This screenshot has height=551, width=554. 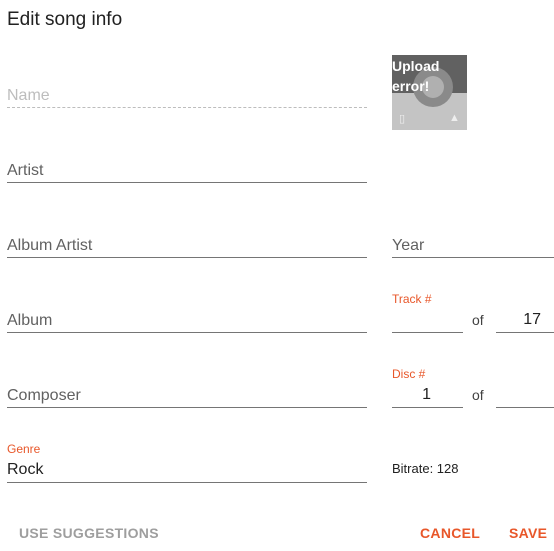 What do you see at coordinates (473, 257) in the screenshot?
I see `year-underline` at bounding box center [473, 257].